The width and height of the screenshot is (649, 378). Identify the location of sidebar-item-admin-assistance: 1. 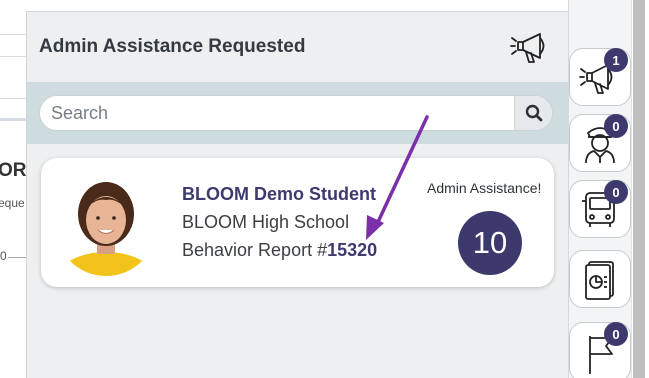
(600, 77).